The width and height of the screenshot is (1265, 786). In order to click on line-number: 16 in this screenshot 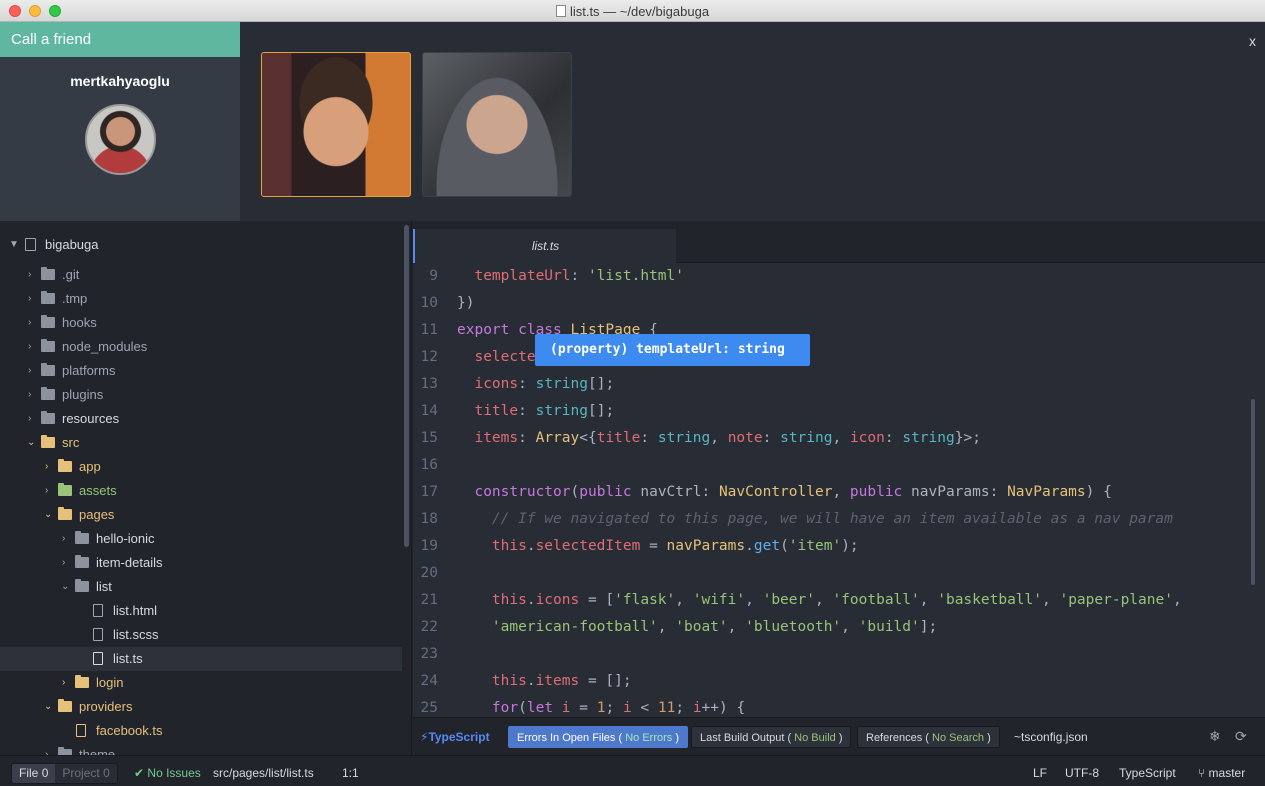, I will do `click(429, 465)`.